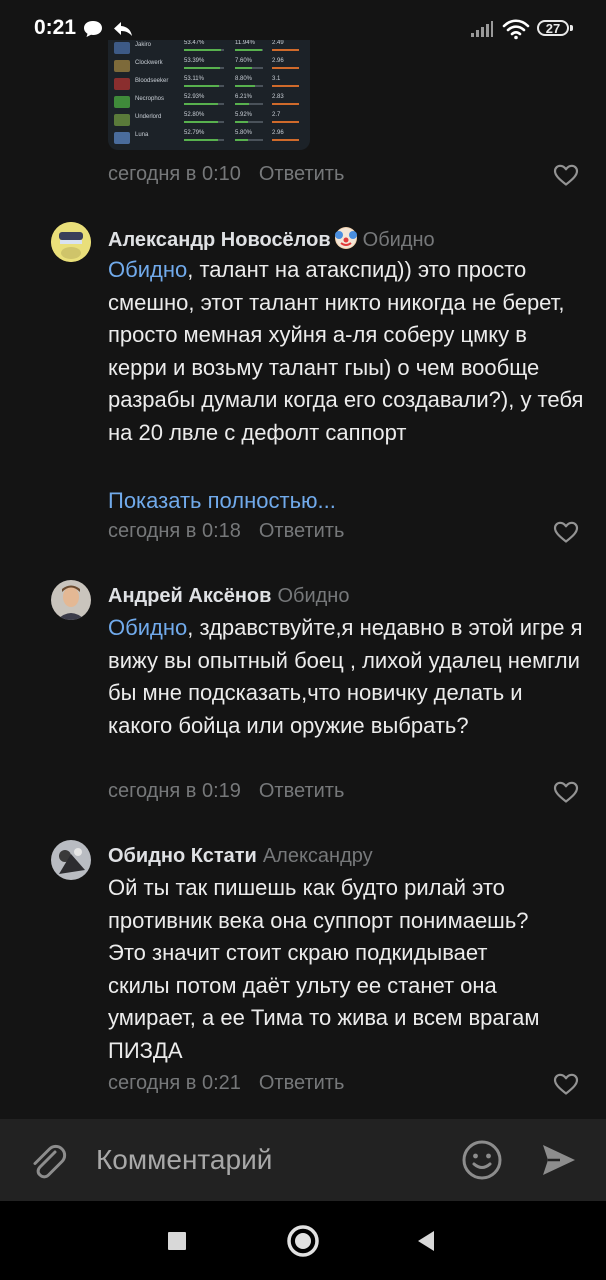  Describe the element at coordinates (174, 791) in the screenshot. I see `comment-time: сегодня в 0:19` at that location.